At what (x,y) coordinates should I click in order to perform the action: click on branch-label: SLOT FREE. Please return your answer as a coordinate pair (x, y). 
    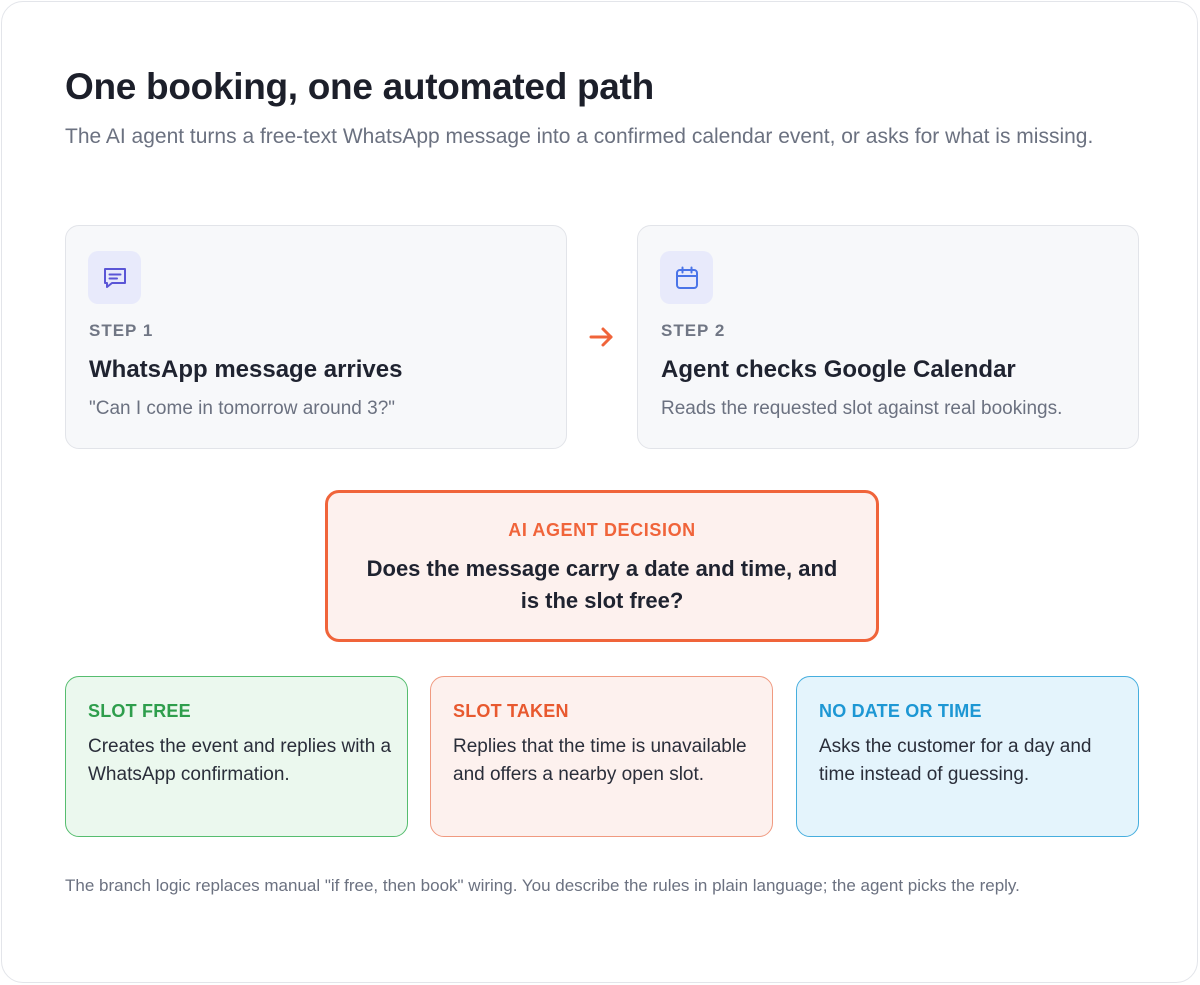
    Looking at the image, I should click on (139, 711).